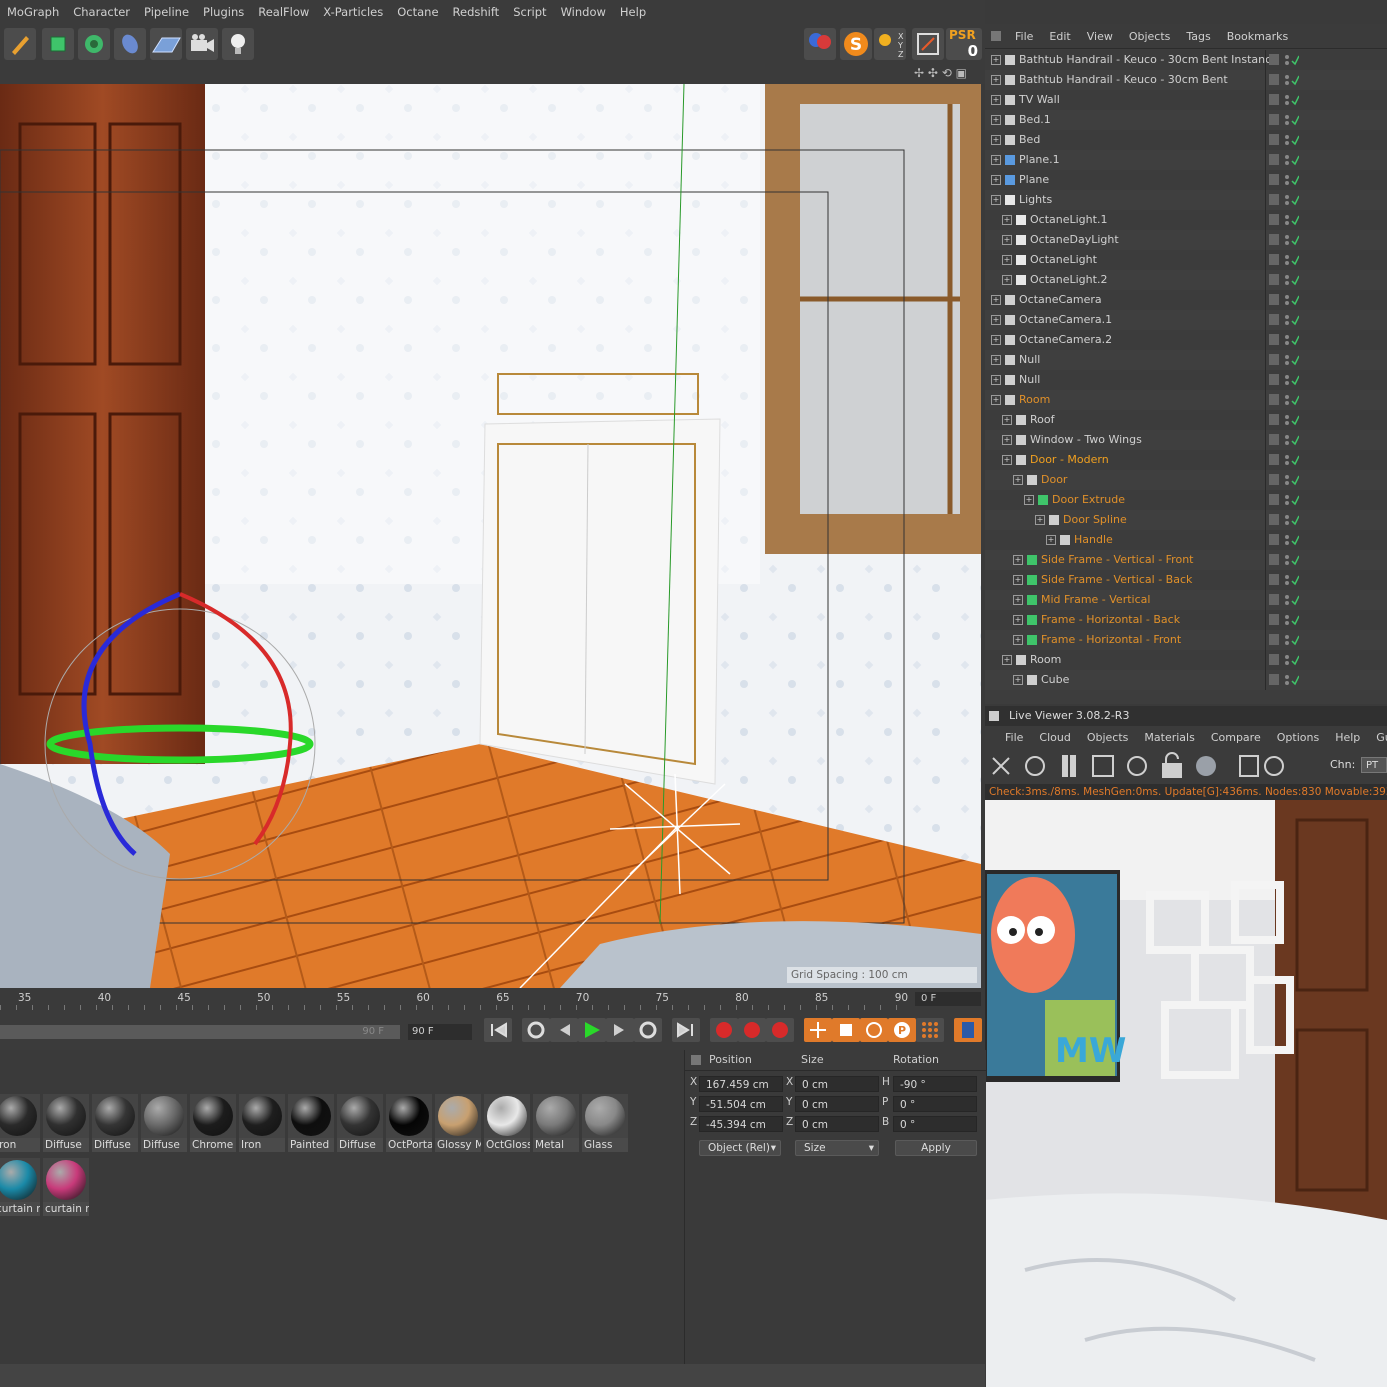 The width and height of the screenshot is (1387, 1387). Describe the element at coordinates (1035, 200) in the screenshot. I see `object-name: Lights` at that location.